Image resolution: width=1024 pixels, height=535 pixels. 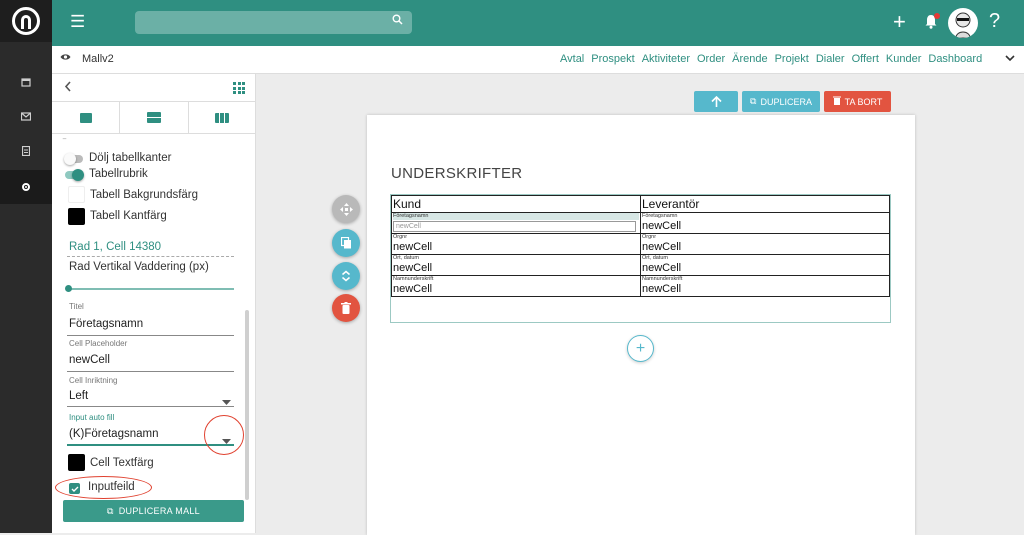 I want to click on nav-link-offert: Offert, so click(x=865, y=59).